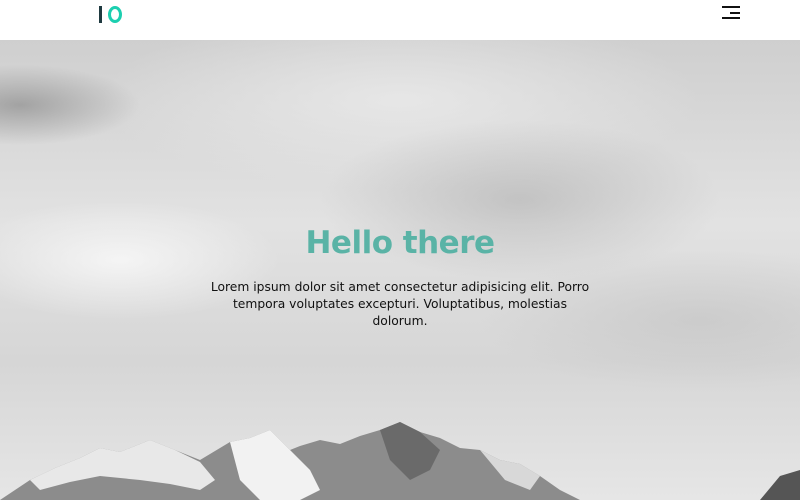  What do you see at coordinates (400, 20) in the screenshot?
I see `header` at bounding box center [400, 20].